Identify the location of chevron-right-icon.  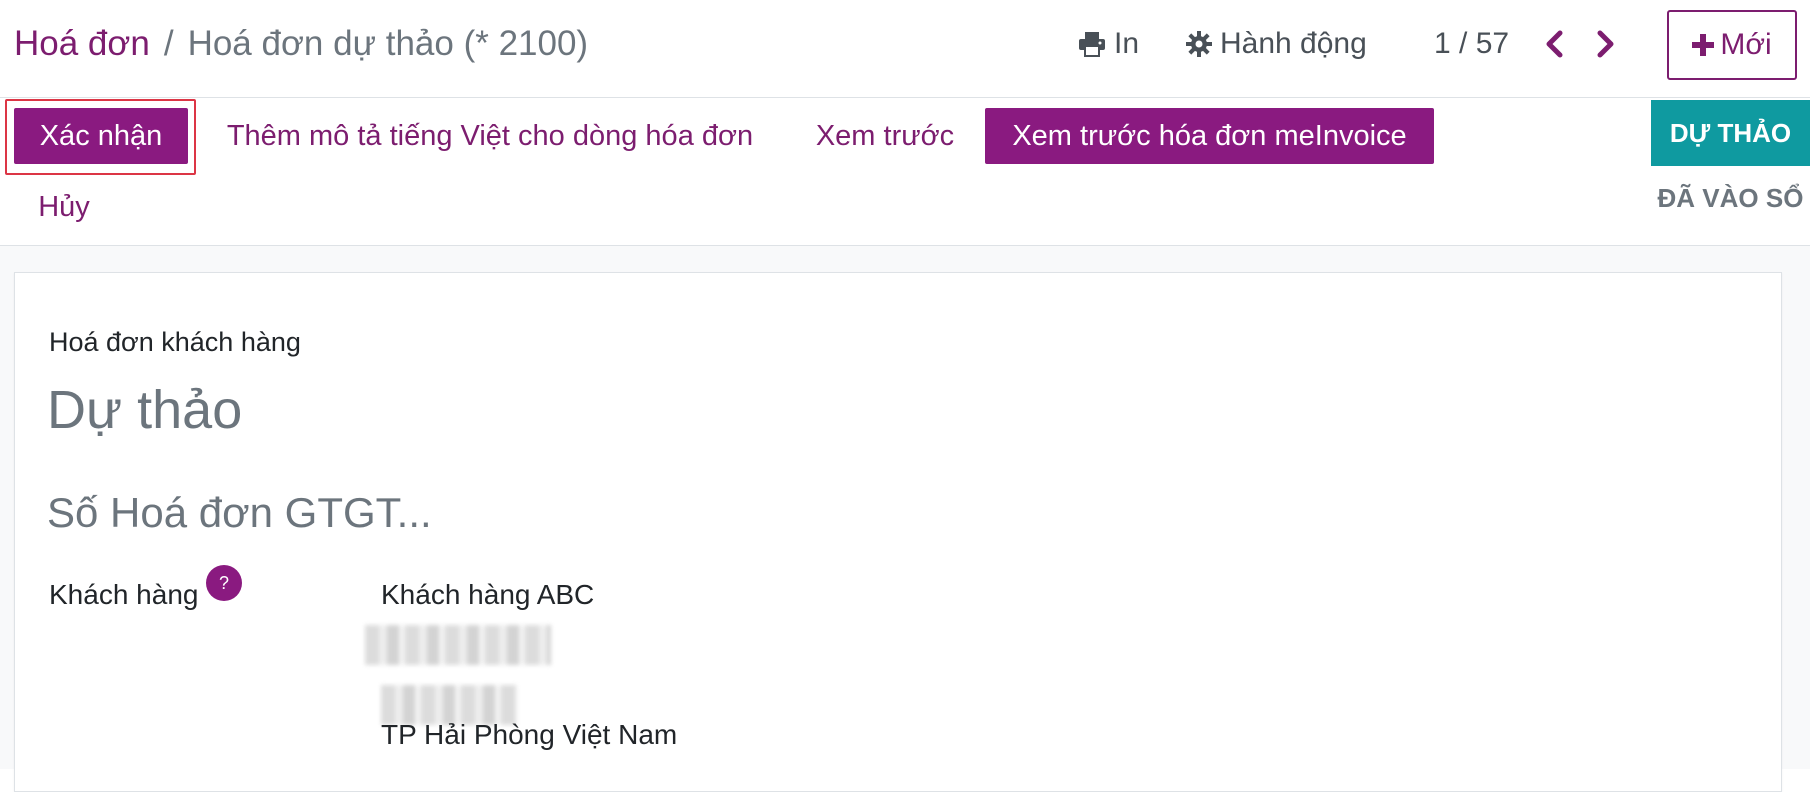
(1605, 44).